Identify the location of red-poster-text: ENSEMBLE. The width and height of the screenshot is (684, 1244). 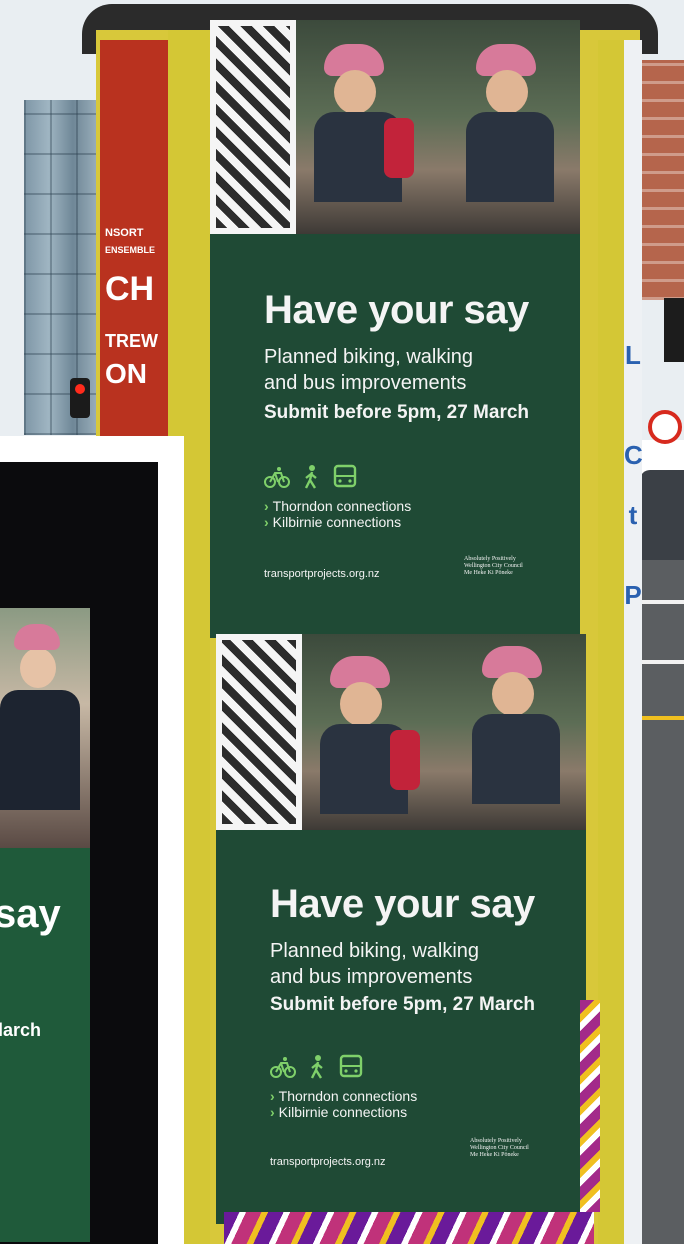
(130, 250).